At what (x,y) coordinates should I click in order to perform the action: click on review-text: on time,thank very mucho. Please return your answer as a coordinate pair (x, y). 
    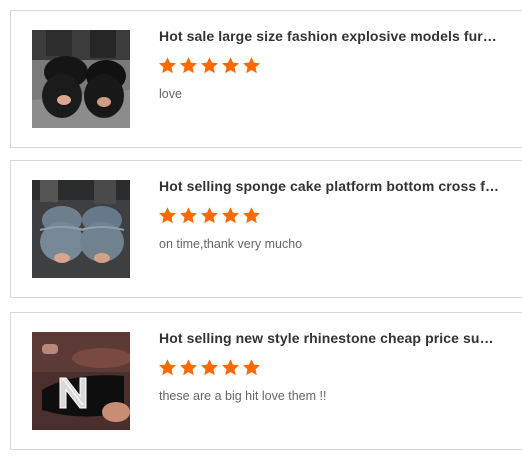
    Looking at the image, I should click on (231, 244).